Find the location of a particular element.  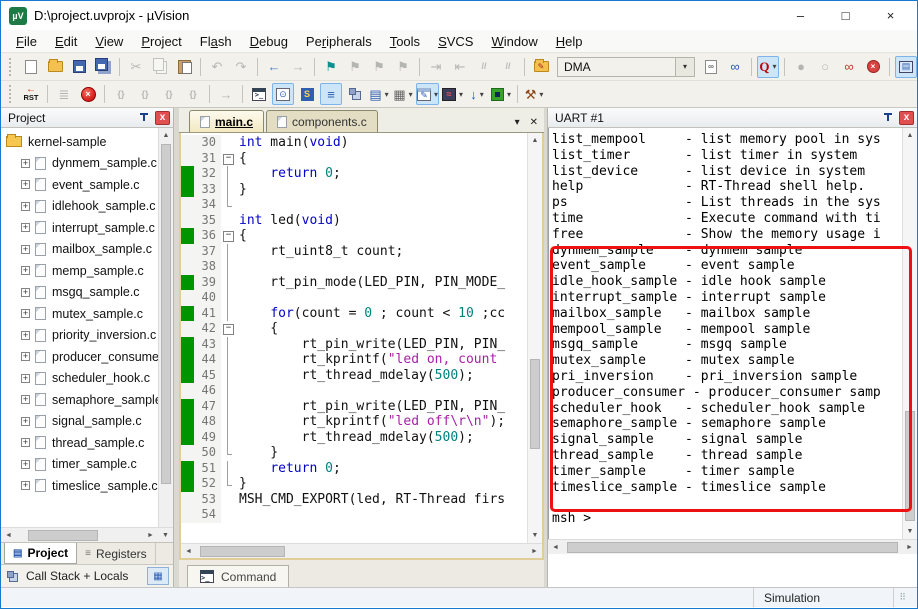

code-line-52: 52} is located at coordinates (354, 484).